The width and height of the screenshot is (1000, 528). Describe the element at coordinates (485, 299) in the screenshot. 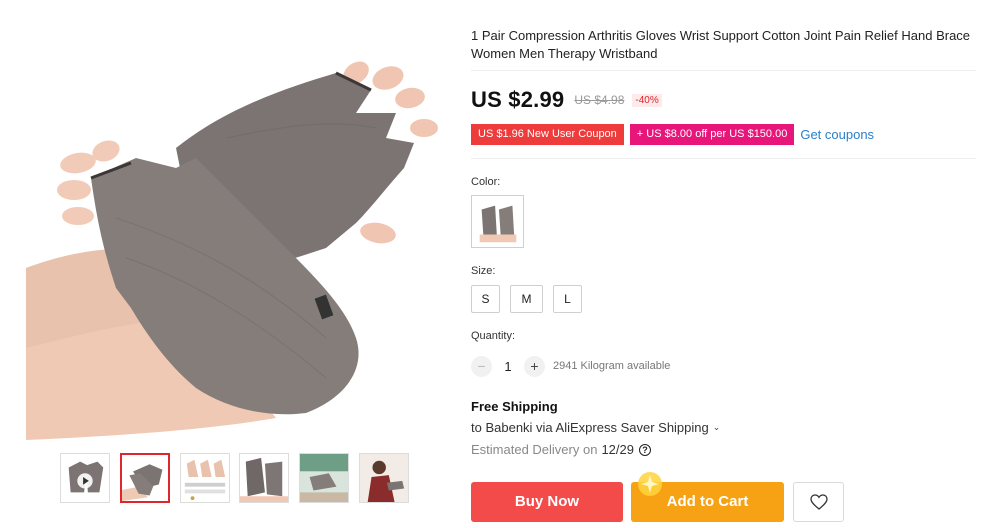

I see `size-option-s: S` at that location.